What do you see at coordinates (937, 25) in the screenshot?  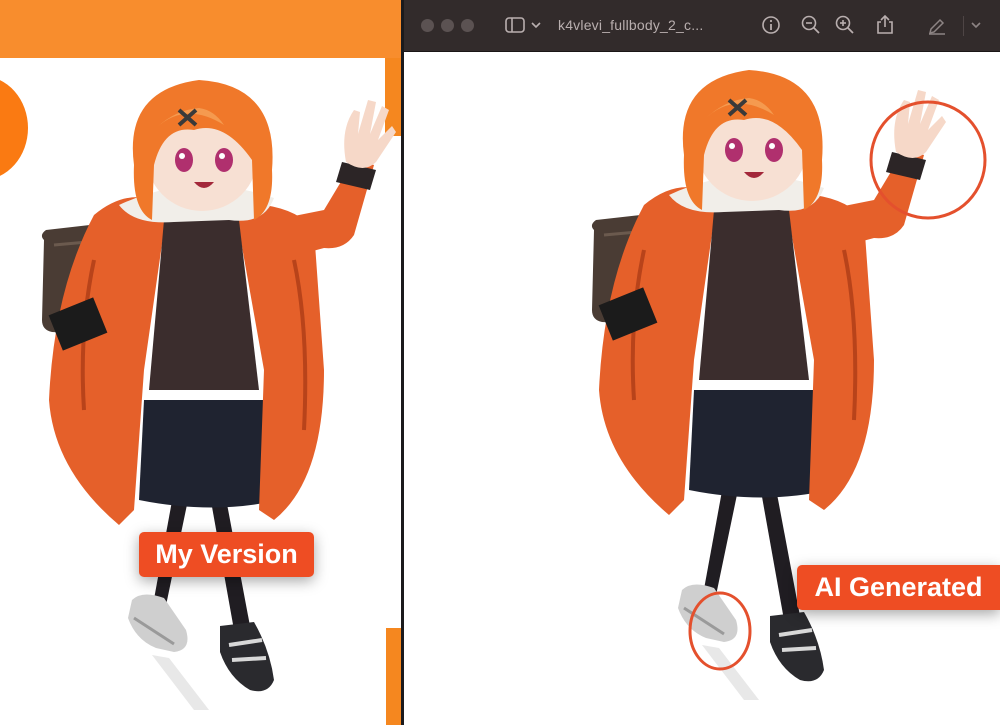 I see `markup-pen-icon` at bounding box center [937, 25].